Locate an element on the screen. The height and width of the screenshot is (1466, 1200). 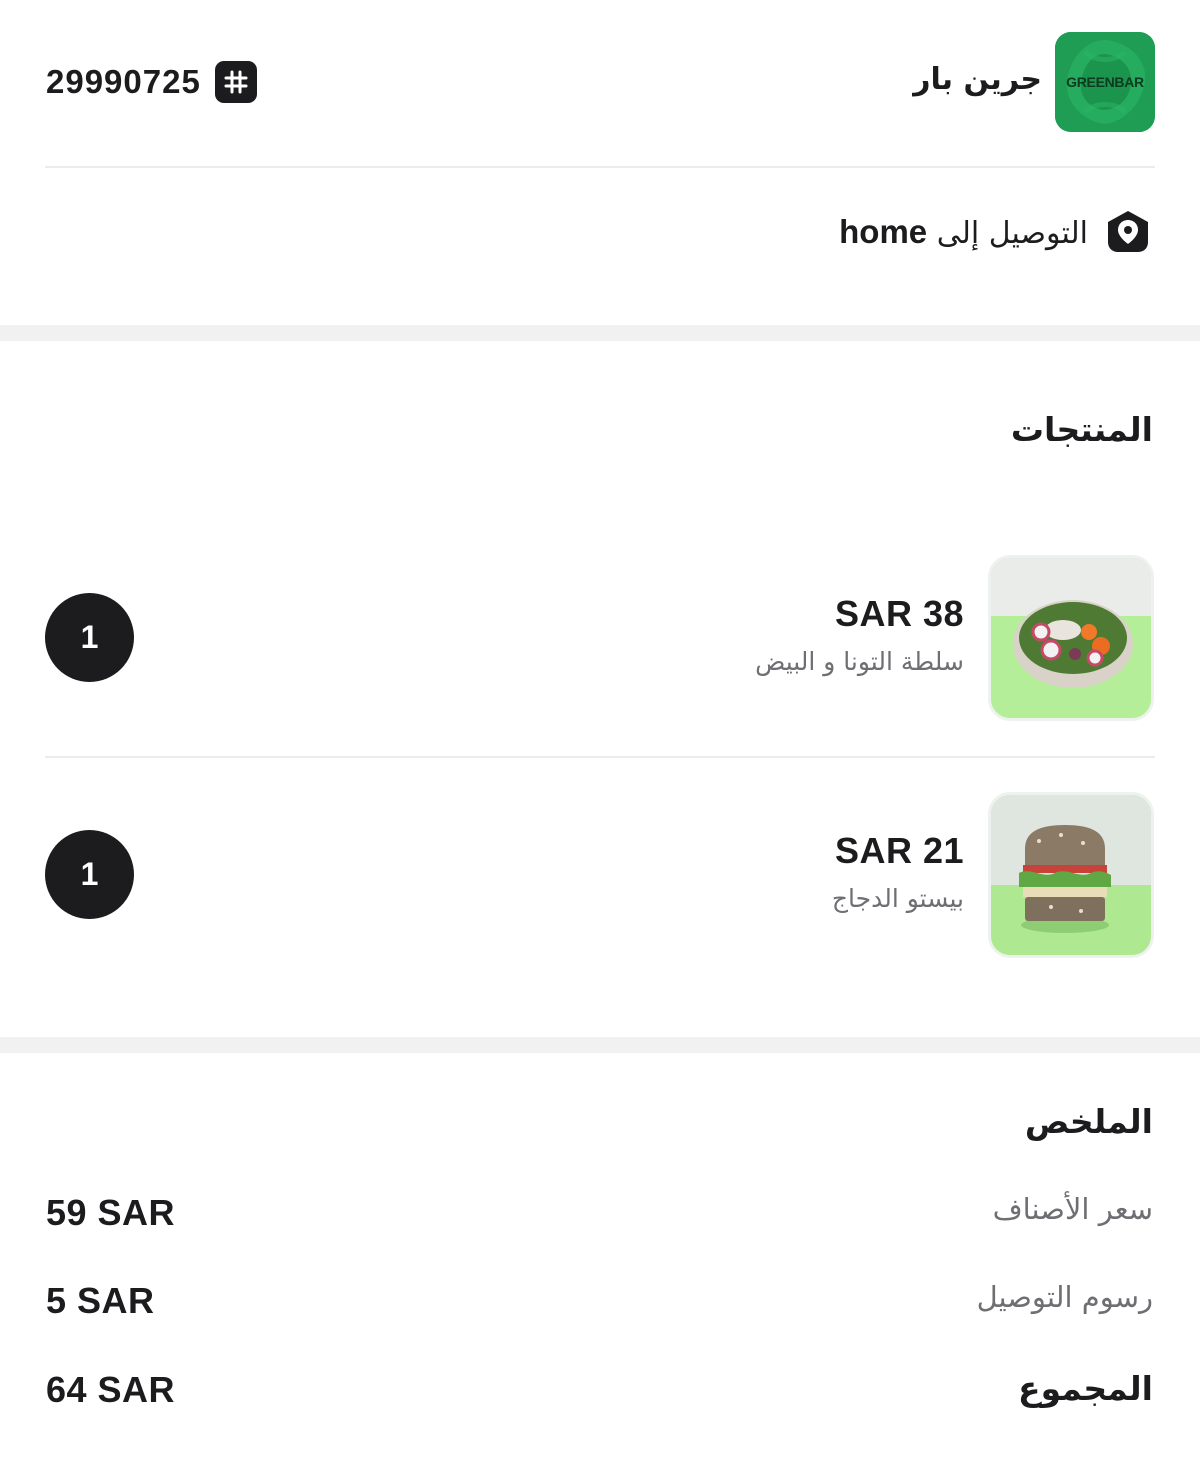
summary-row-total: المجموع 64 SAR is located at coordinates (600, 1394).